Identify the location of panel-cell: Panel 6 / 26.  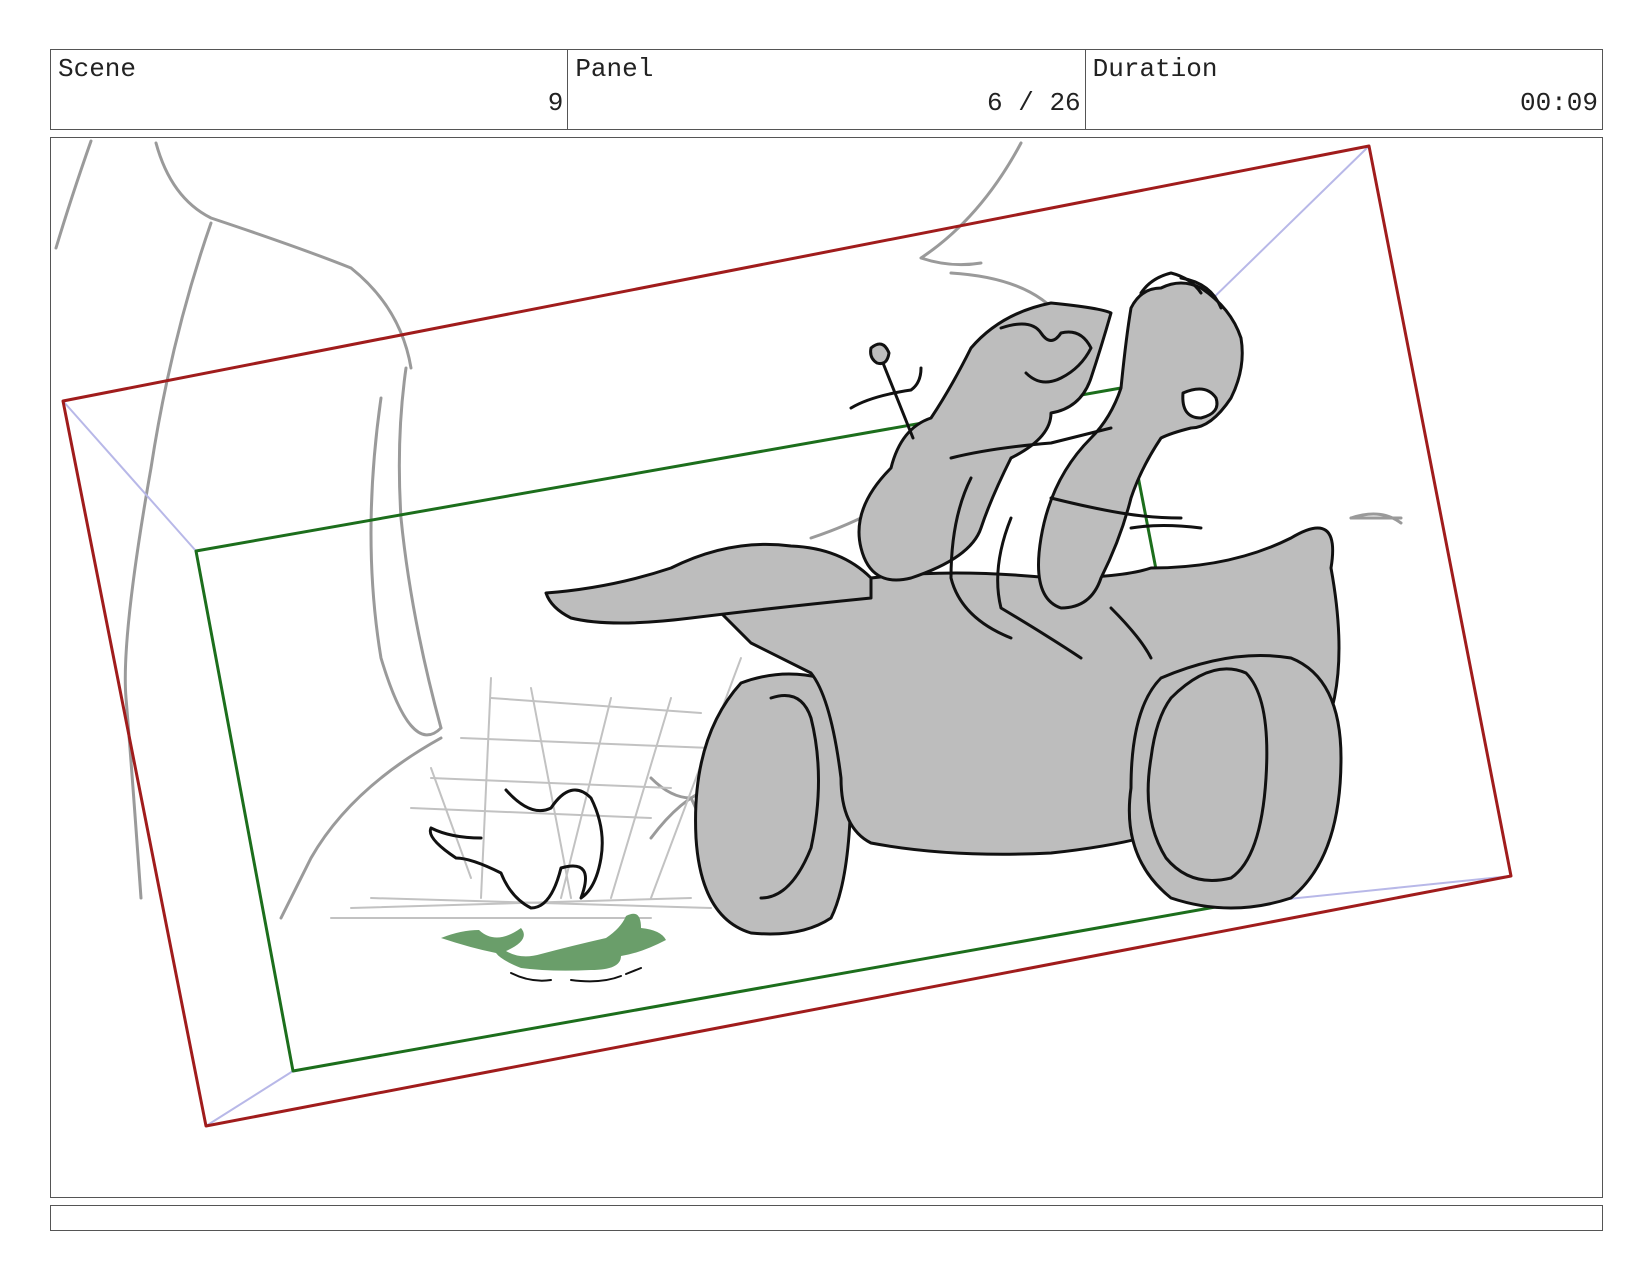
(827, 89).